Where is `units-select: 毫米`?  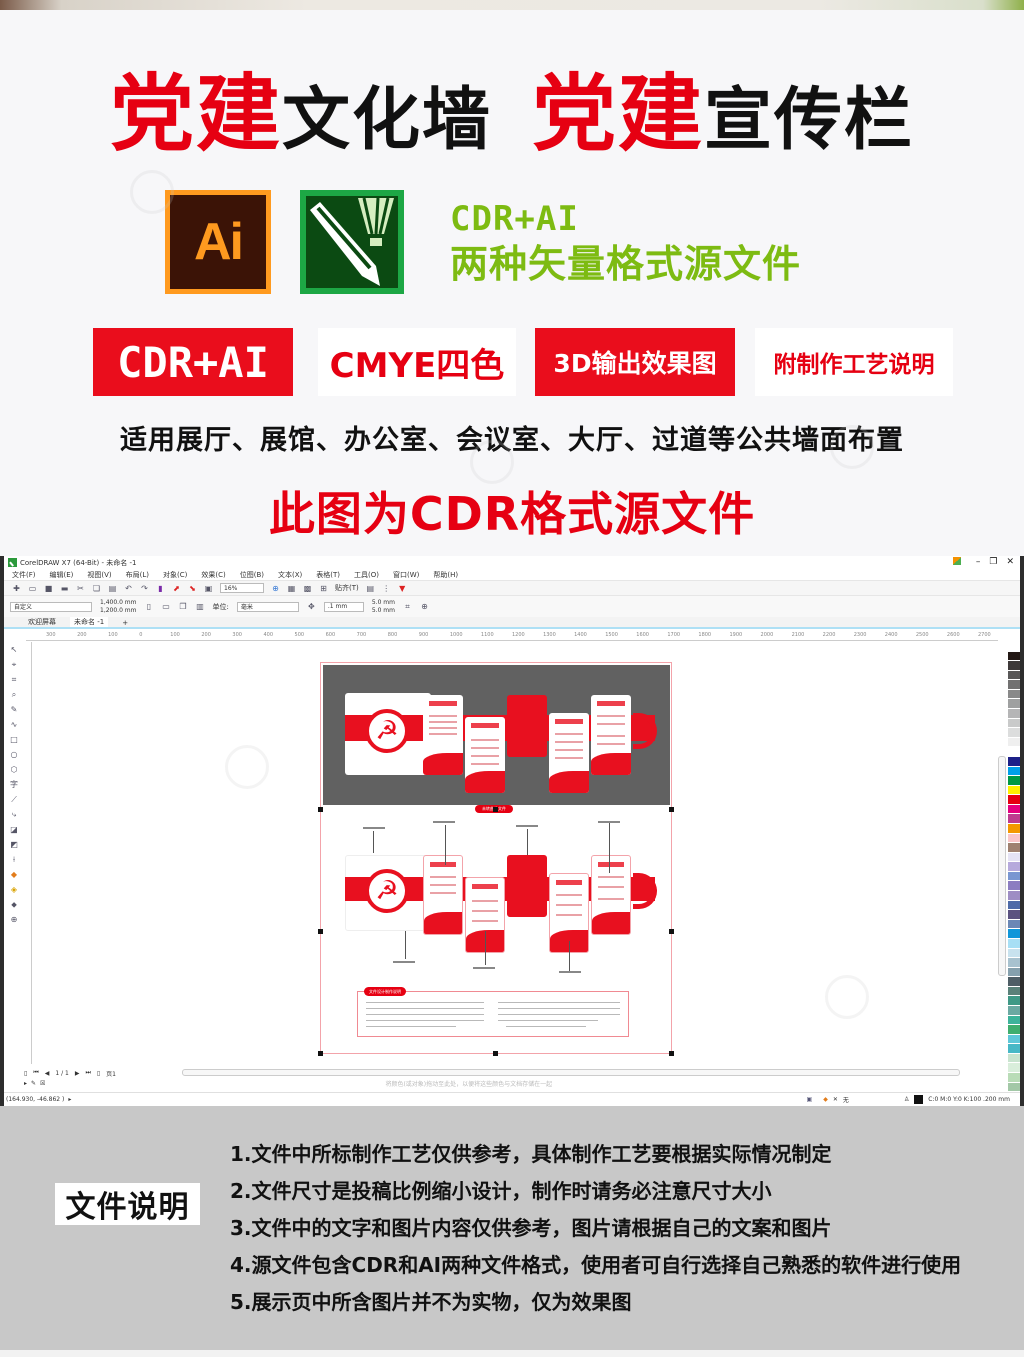
units-select: 毫米 is located at coordinates (267, 606).